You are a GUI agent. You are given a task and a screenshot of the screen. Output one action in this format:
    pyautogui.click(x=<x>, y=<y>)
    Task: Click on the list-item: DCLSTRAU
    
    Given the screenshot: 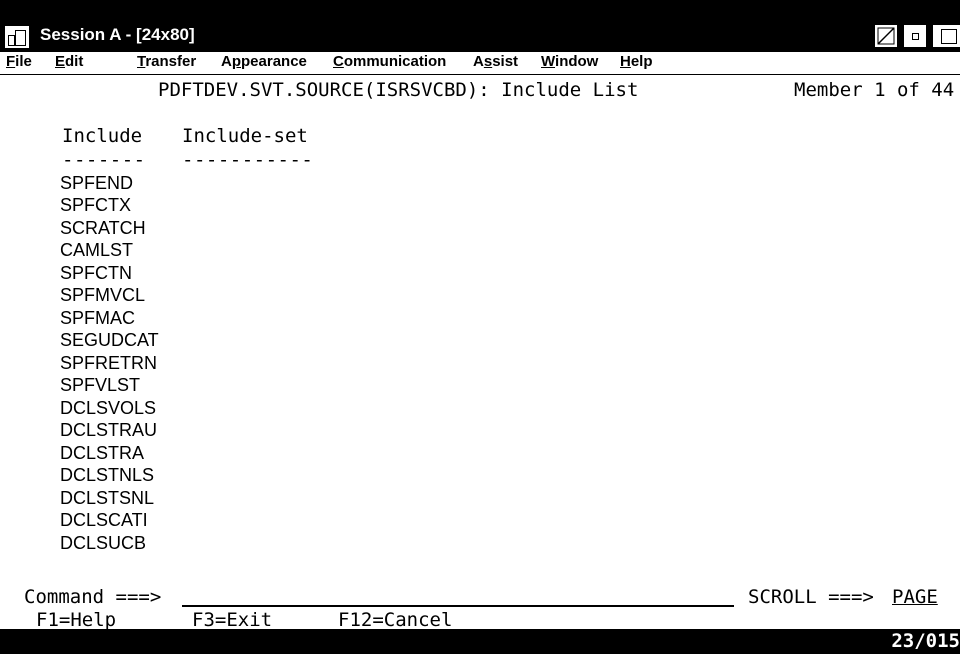 What is the action you would take?
    pyautogui.click(x=108, y=430)
    